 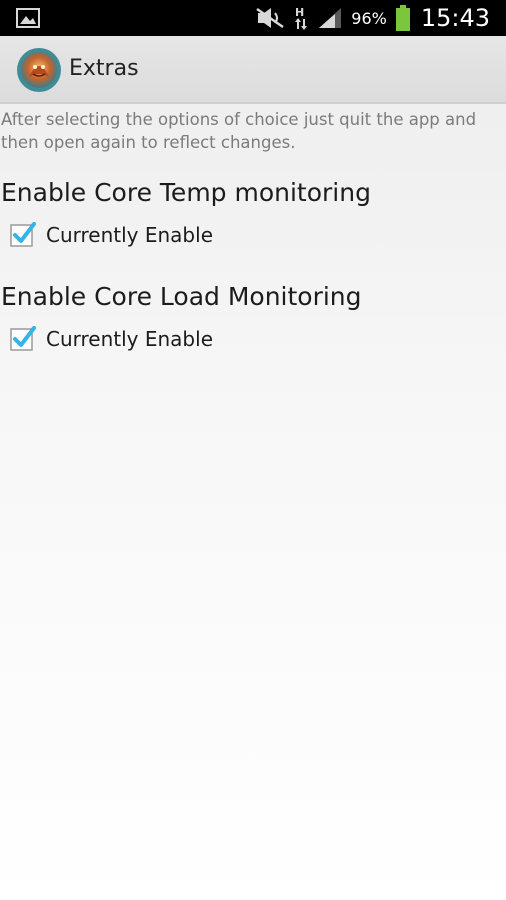 I want to click on battery-percent: 96%, so click(x=369, y=18).